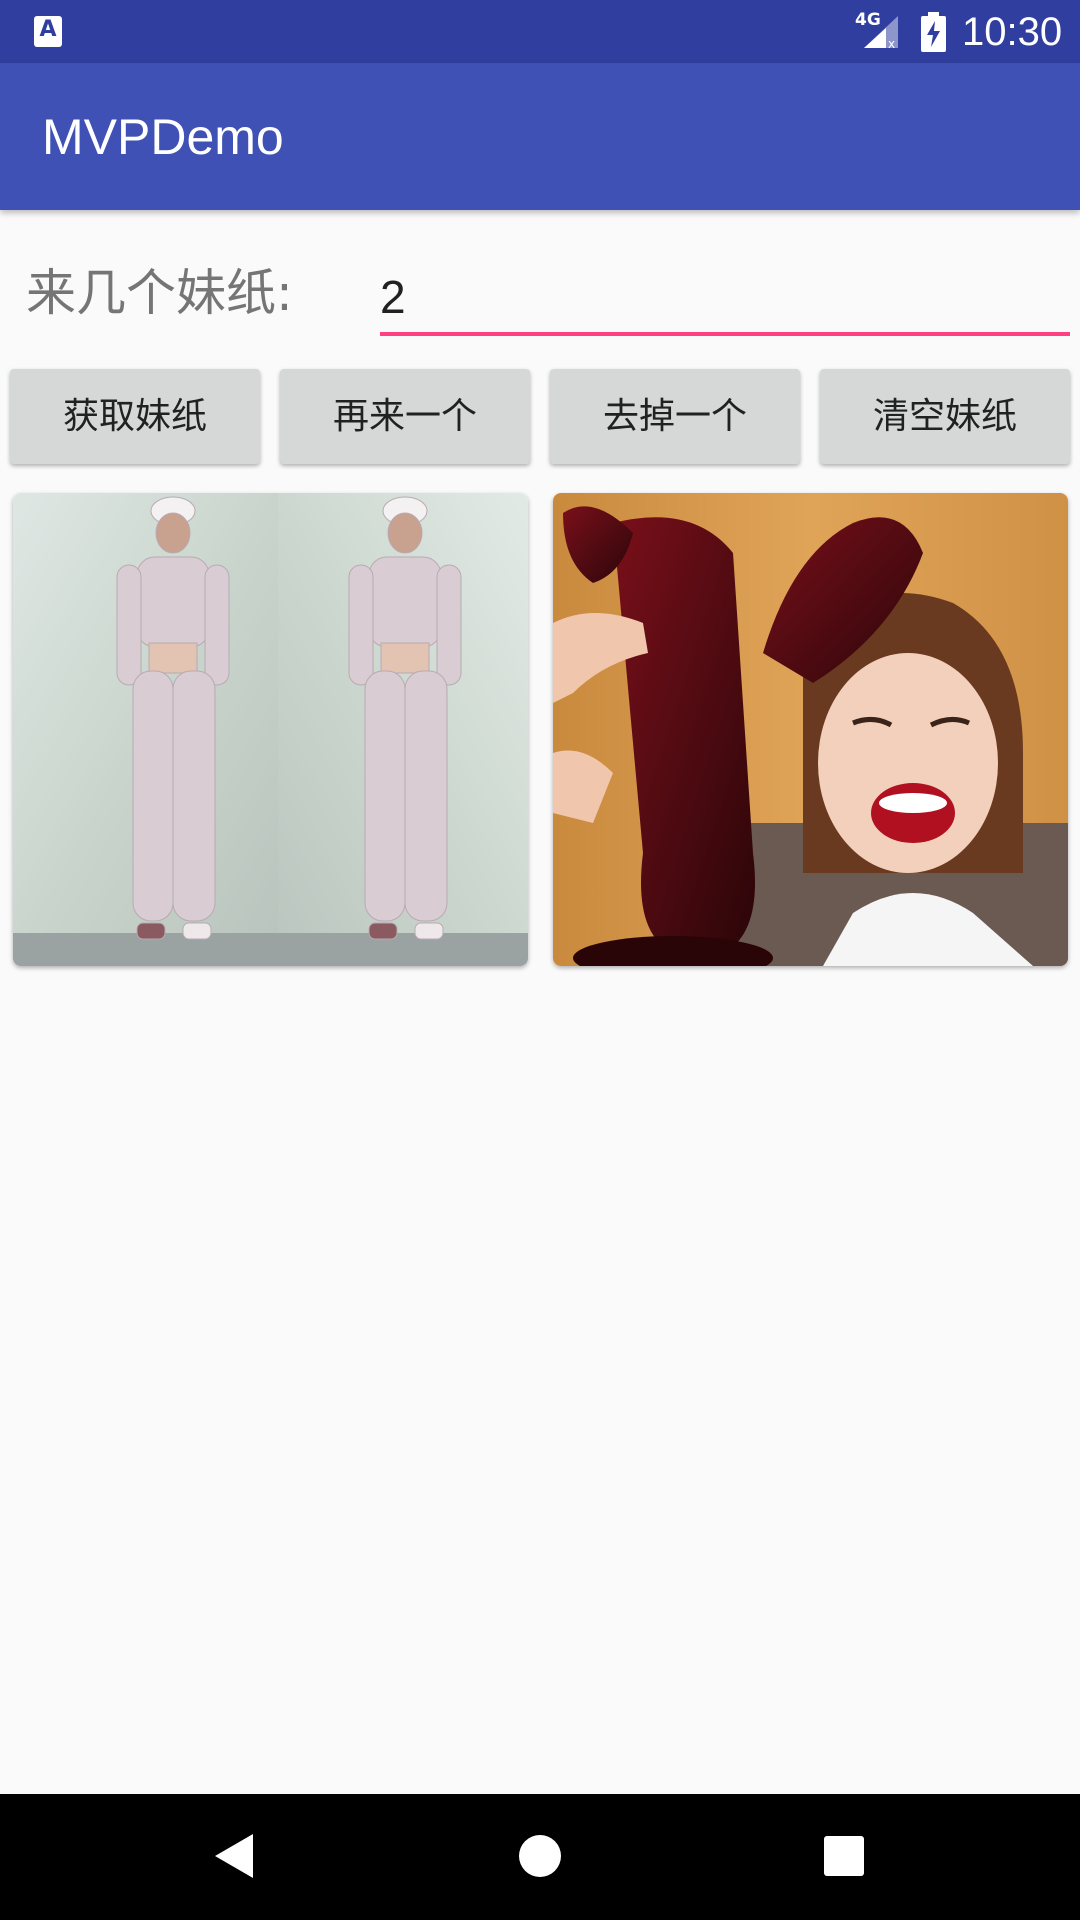 Image resolution: width=1080 pixels, height=1920 pixels. What do you see at coordinates (540, 136) in the screenshot?
I see `app-bar: MVPDemo` at bounding box center [540, 136].